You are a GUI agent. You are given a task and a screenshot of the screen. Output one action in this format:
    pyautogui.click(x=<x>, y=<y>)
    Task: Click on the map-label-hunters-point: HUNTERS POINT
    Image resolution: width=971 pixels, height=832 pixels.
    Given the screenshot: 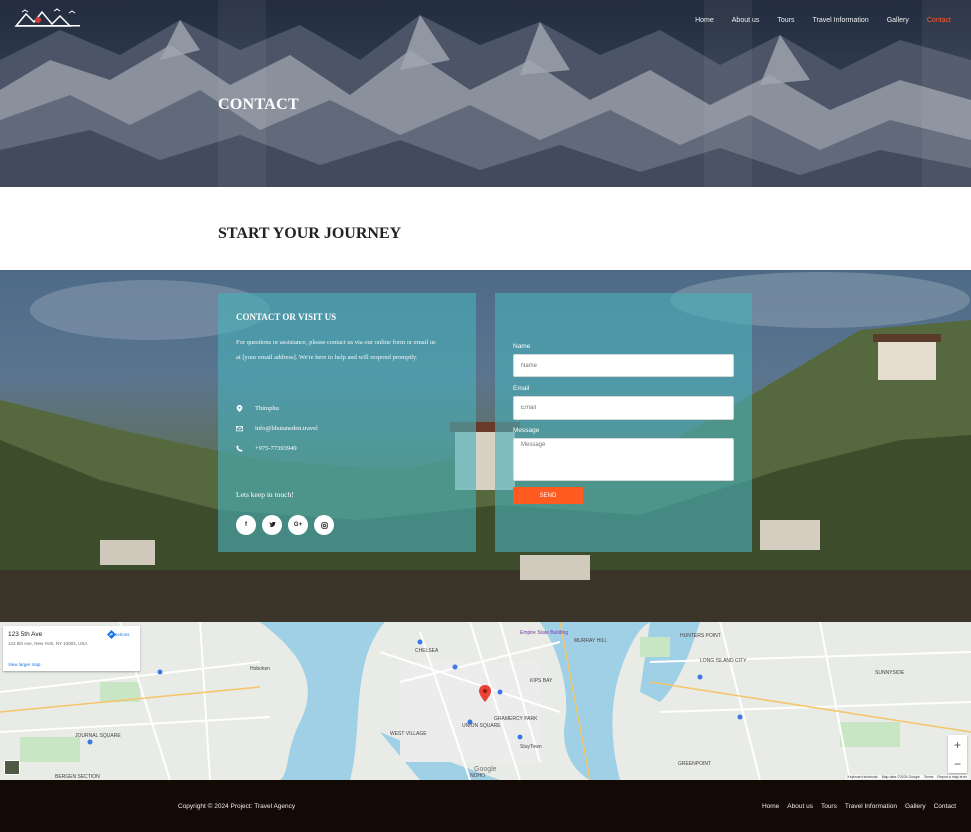 What is the action you would take?
    pyautogui.click(x=700, y=636)
    